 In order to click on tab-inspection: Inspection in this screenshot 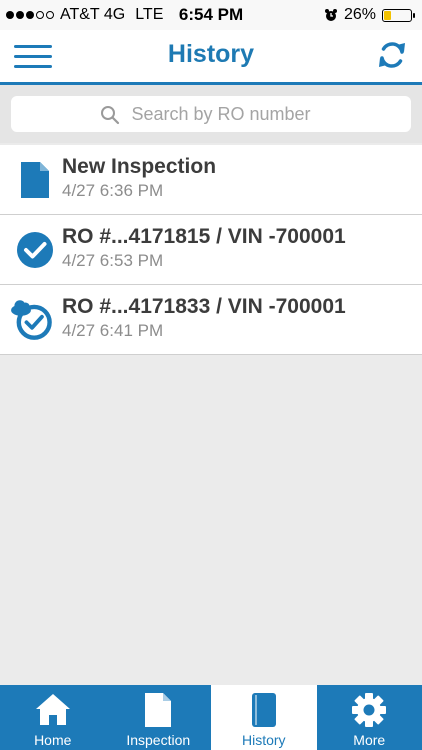, I will do `click(159, 717)`.